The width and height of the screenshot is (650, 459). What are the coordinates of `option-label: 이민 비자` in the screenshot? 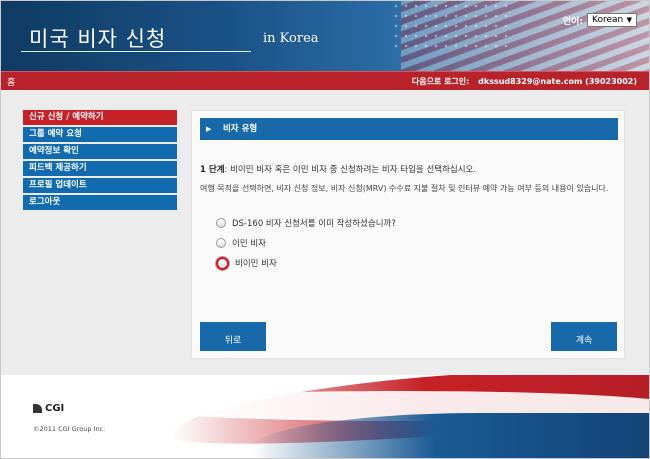 It's located at (249, 244).